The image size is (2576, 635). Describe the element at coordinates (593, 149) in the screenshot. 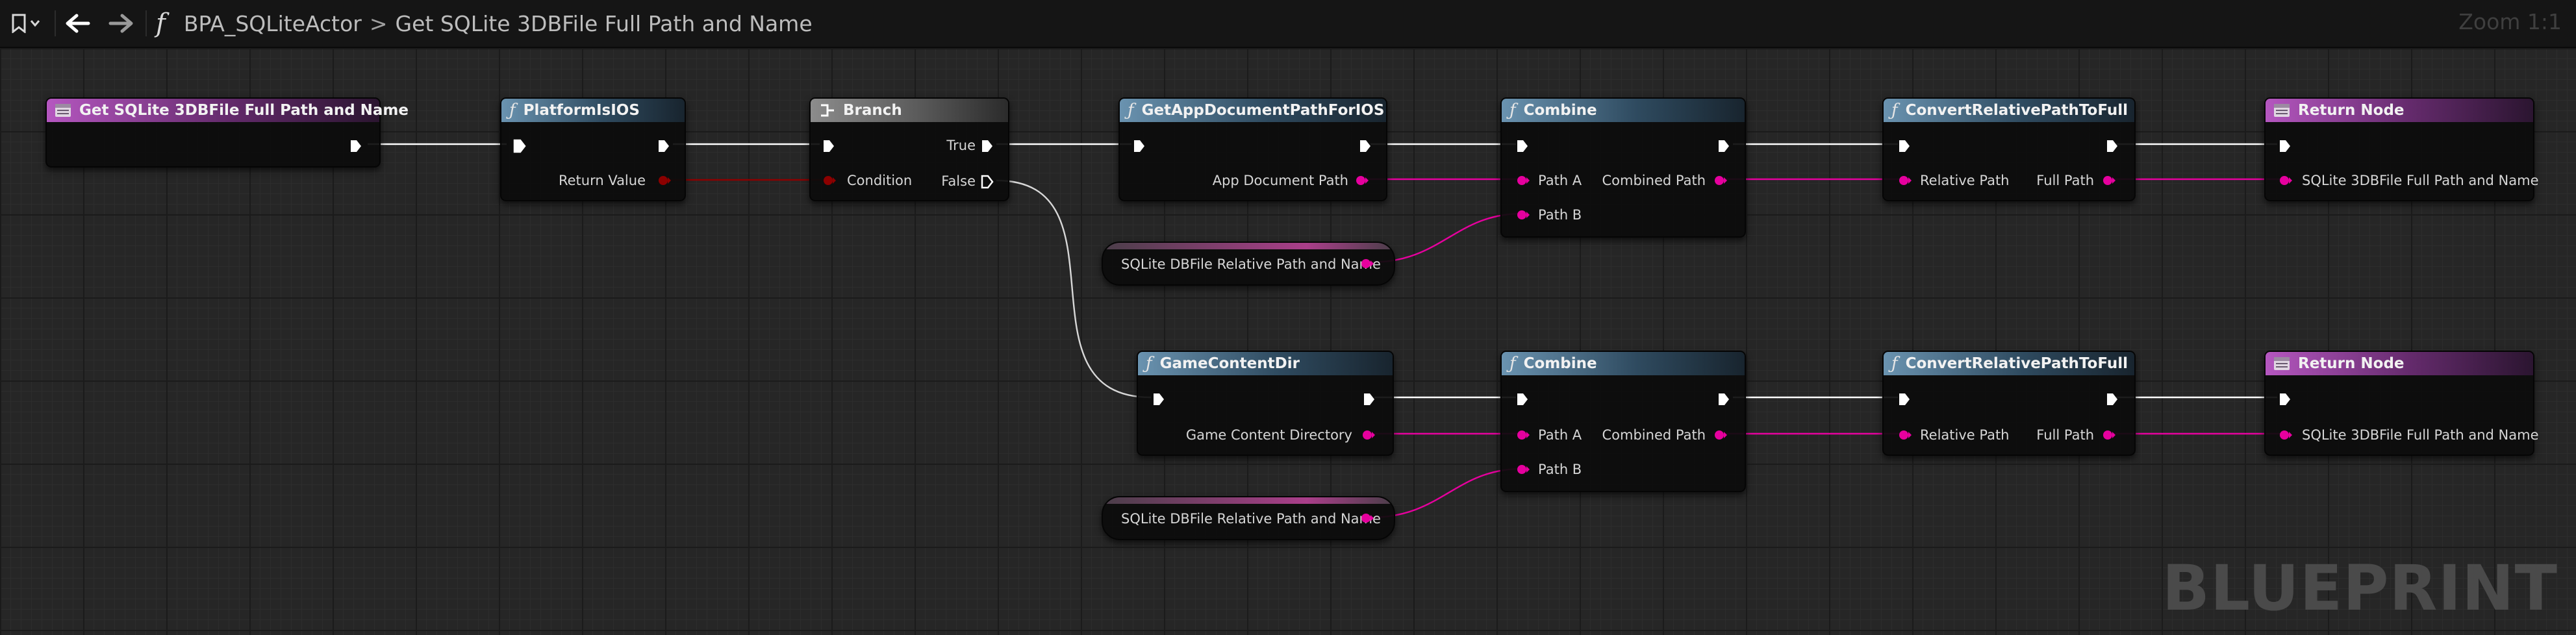

I see `platform-is-ios-node: ƒ PlatformIsIOS Return Value` at that location.